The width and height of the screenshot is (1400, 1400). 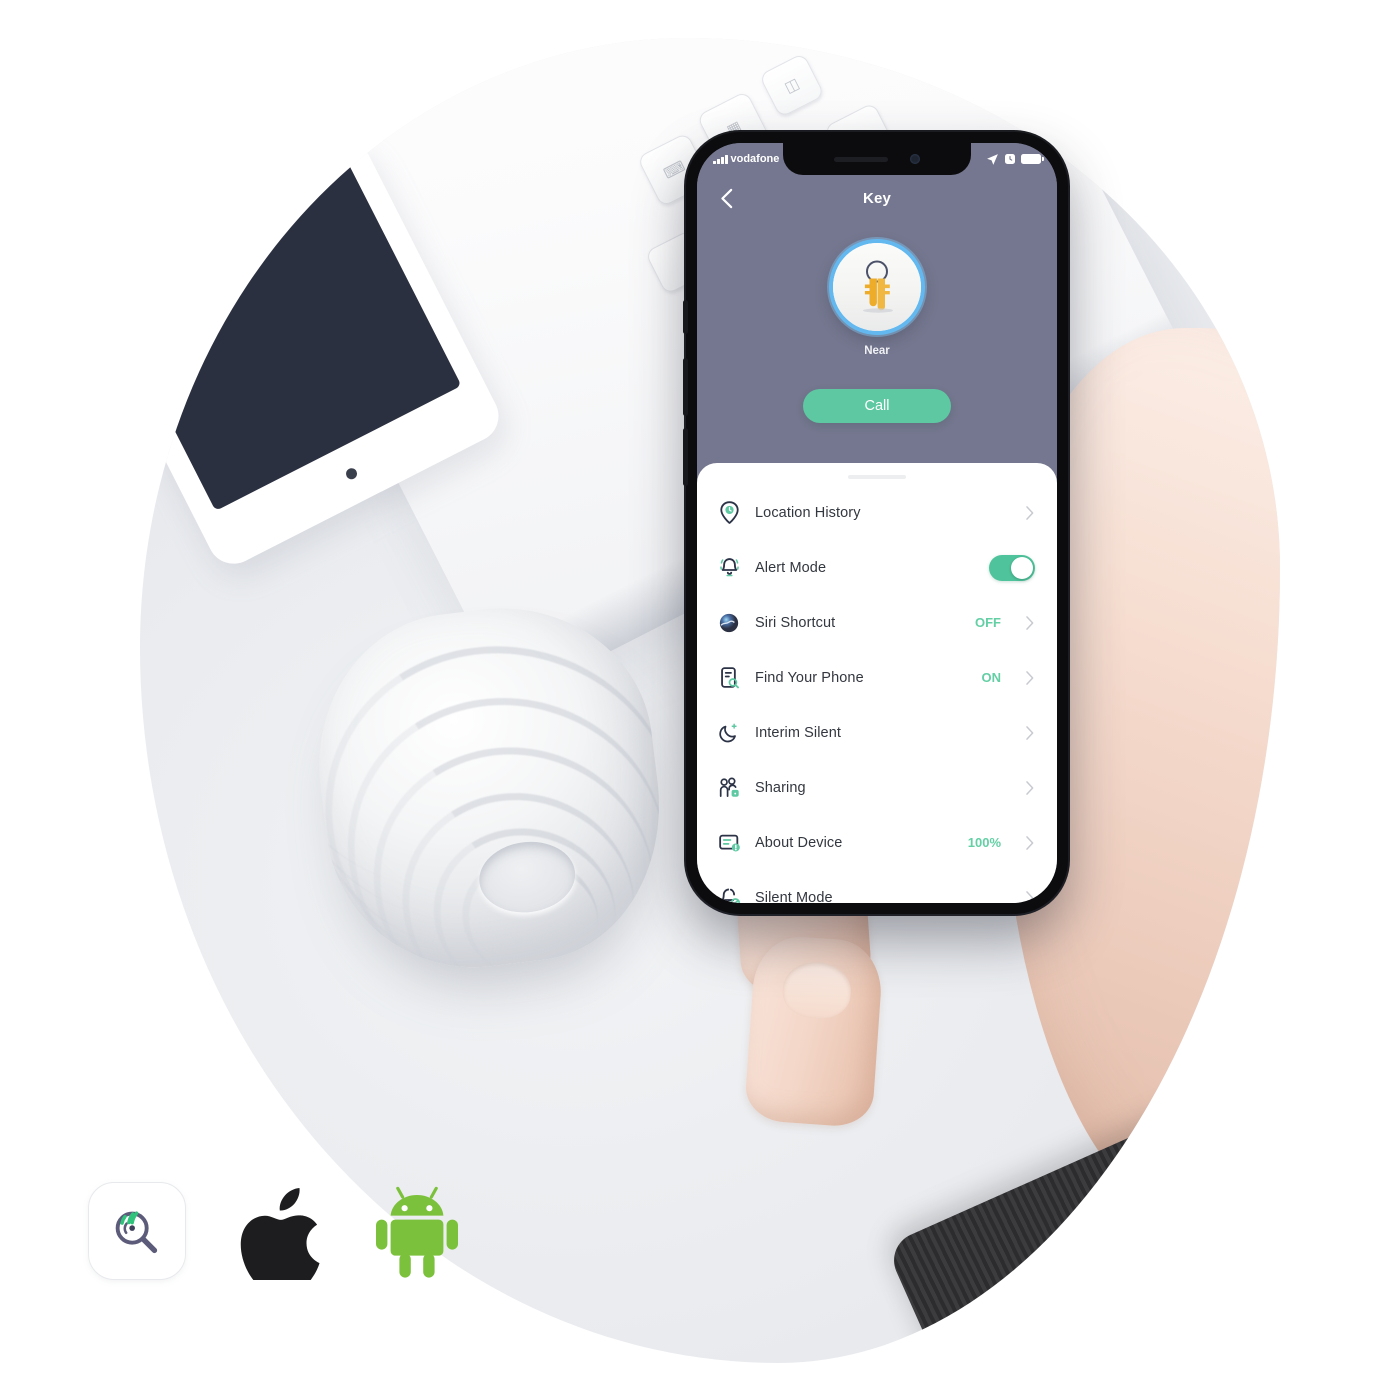 What do you see at coordinates (685, 457) in the screenshot?
I see `volume-down-button` at bounding box center [685, 457].